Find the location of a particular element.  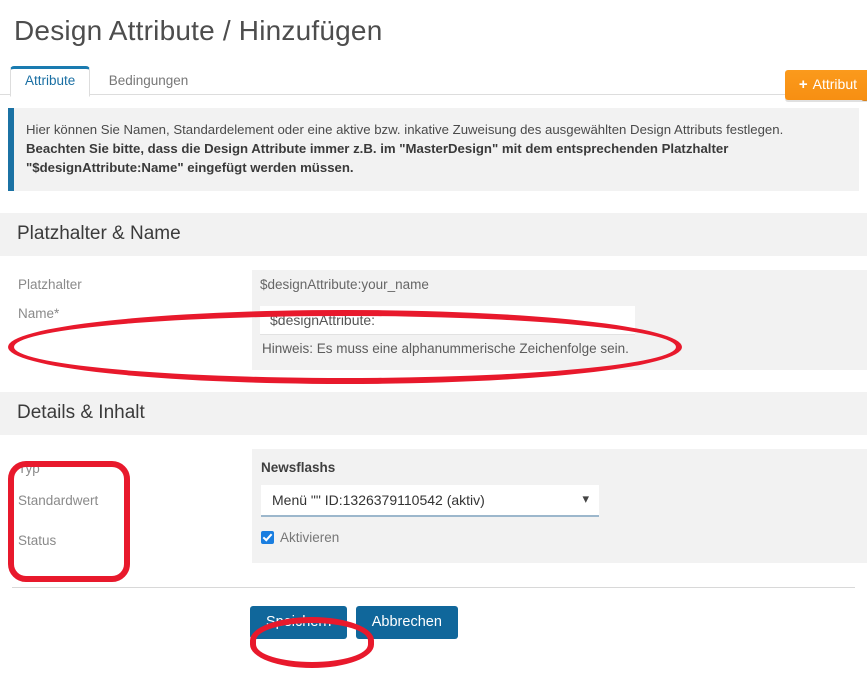

chevron-down-icon: ▾ is located at coordinates (585, 498).